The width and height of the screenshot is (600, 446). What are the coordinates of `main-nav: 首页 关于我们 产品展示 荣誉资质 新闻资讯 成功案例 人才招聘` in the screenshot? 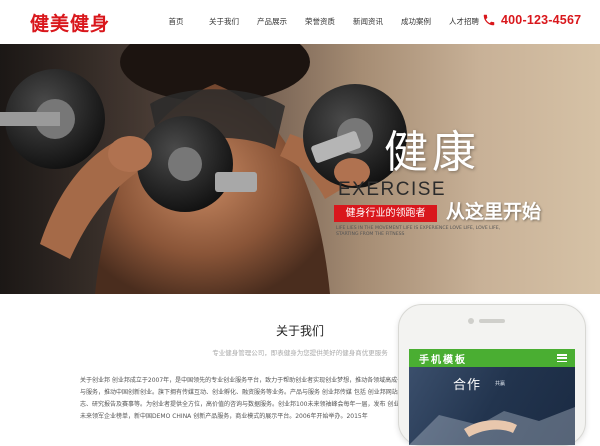 It's located at (320, 22).